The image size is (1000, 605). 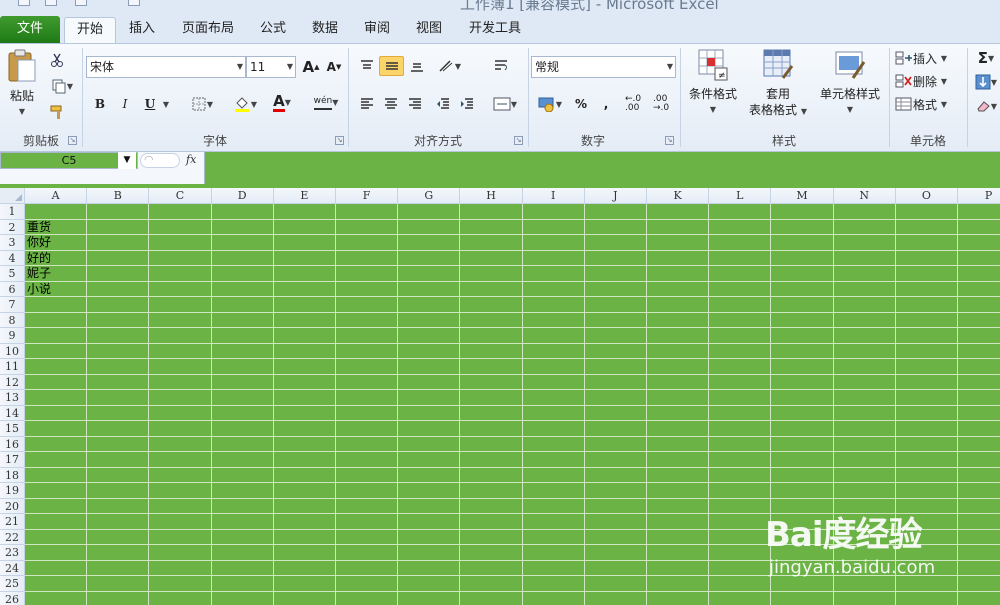 What do you see at coordinates (202, 104) in the screenshot?
I see `borders-button: ▼` at bounding box center [202, 104].